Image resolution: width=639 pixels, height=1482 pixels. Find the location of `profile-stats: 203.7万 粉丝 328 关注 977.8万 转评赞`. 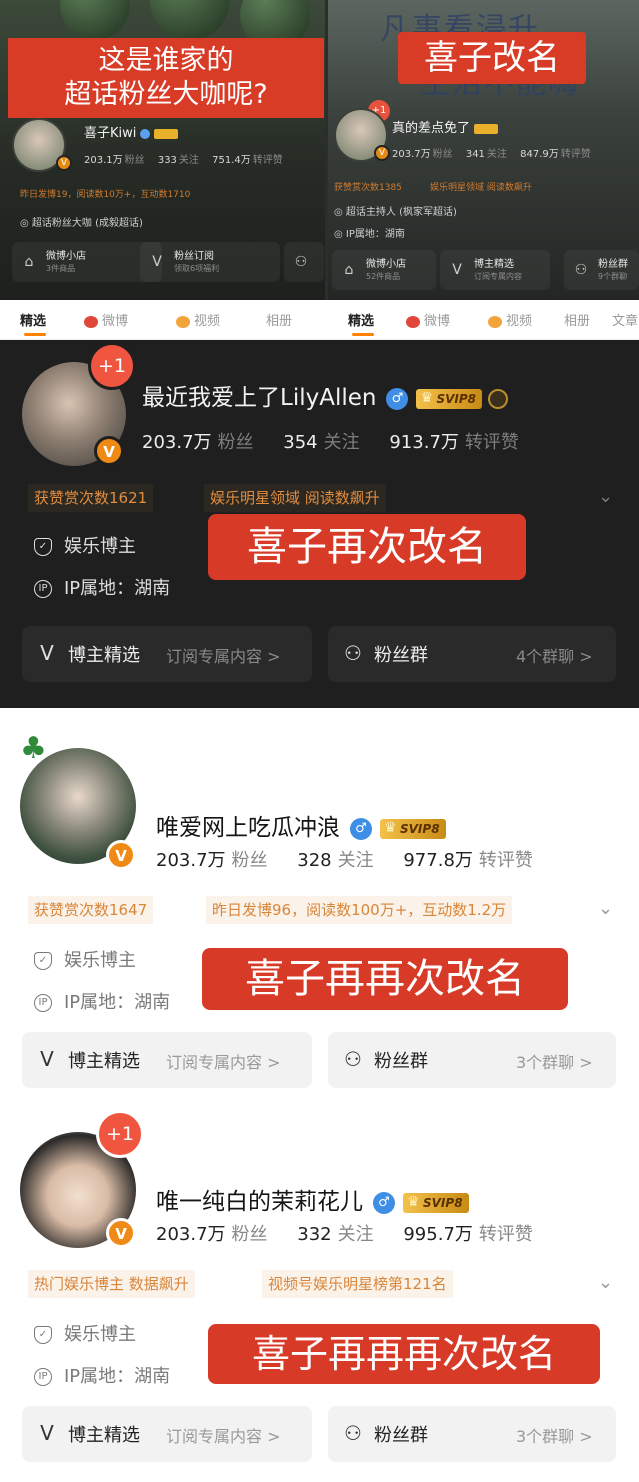

profile-stats: 203.7万 粉丝 328 关注 977.8万 转评赞 is located at coordinates (344, 860).